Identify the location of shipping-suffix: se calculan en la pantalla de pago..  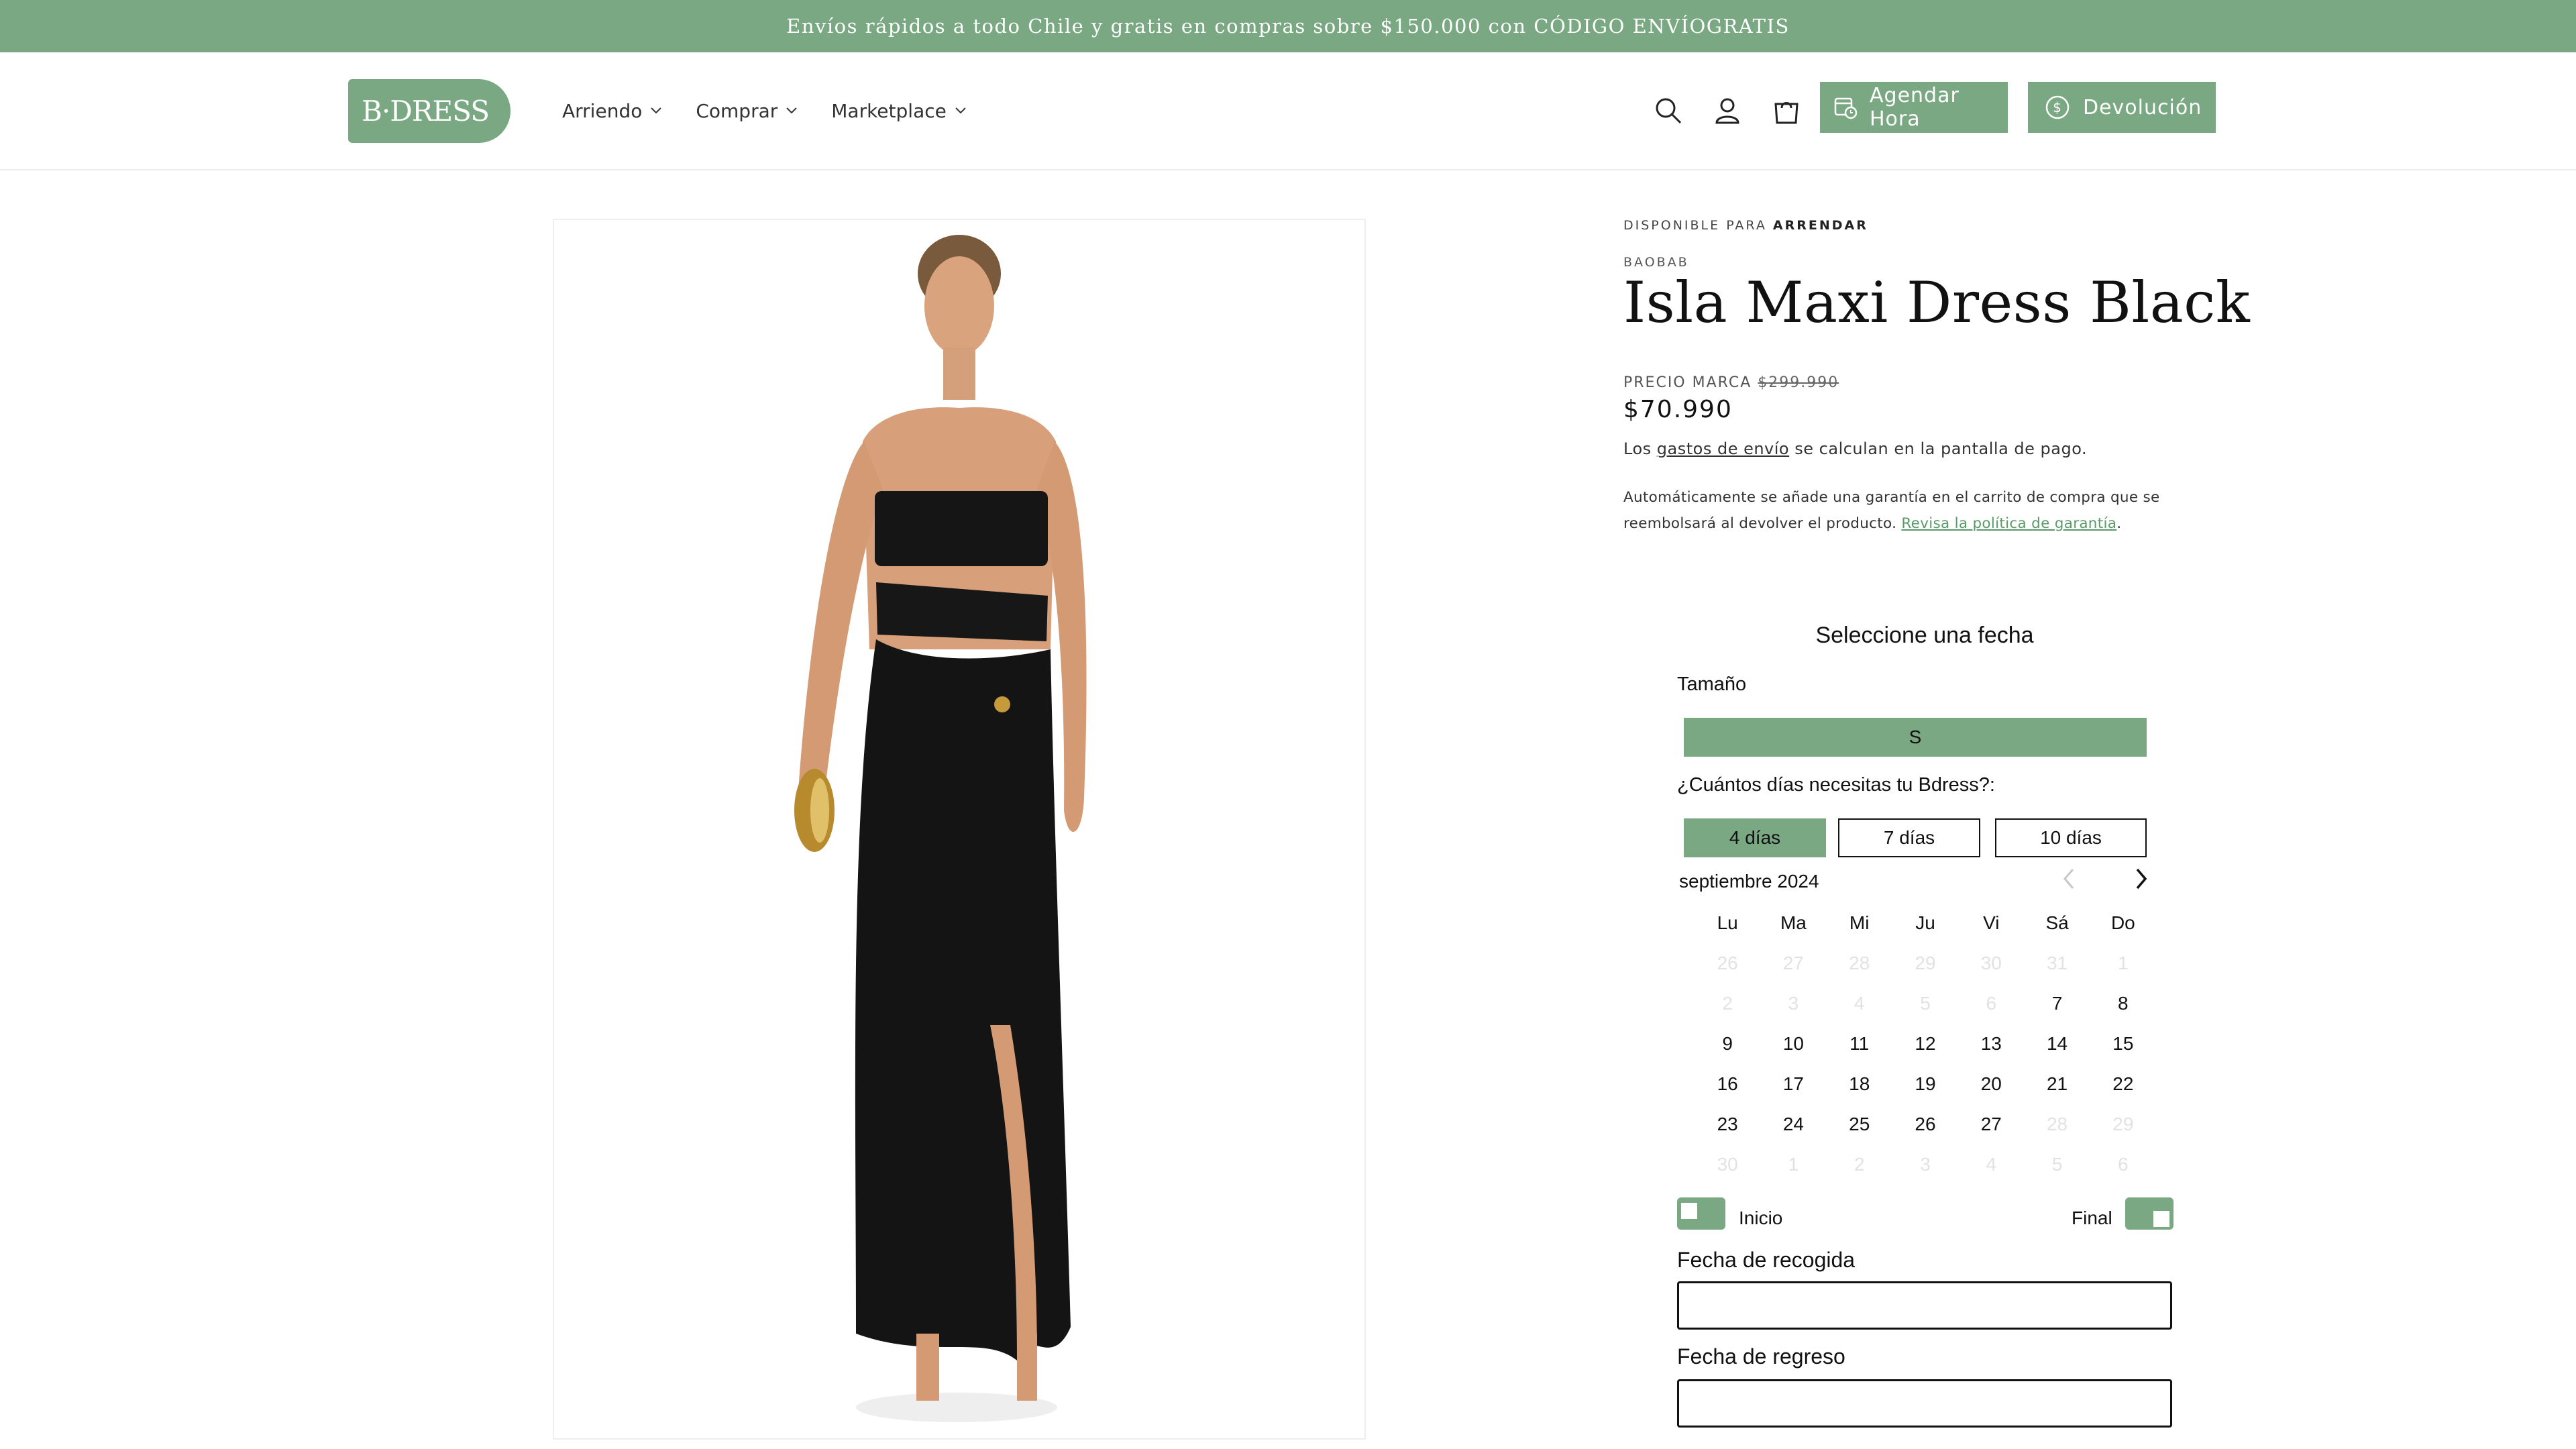
(1941, 448).